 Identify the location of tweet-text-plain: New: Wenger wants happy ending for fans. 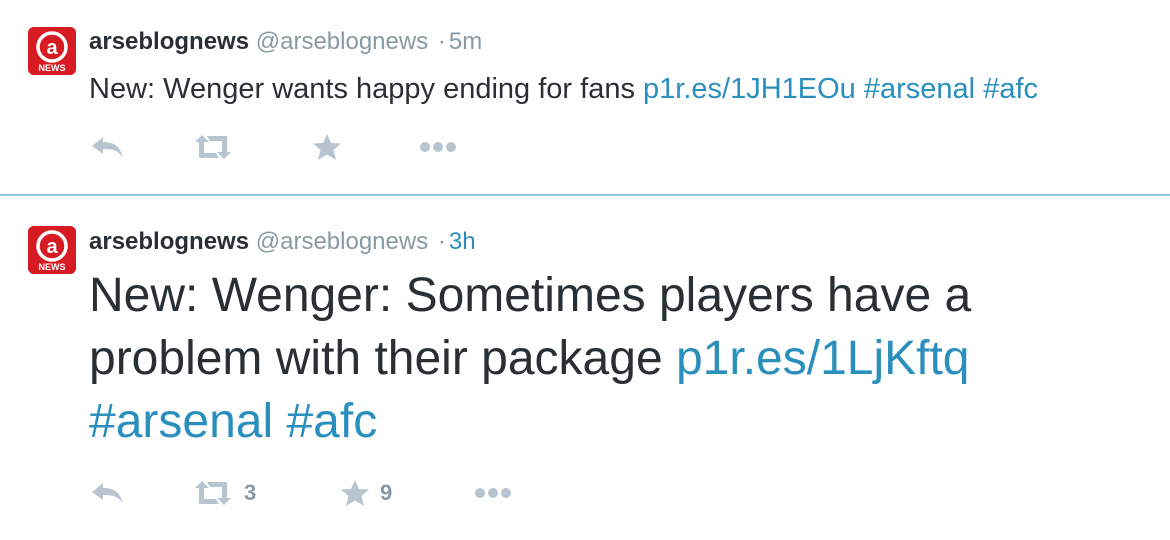
(366, 89).